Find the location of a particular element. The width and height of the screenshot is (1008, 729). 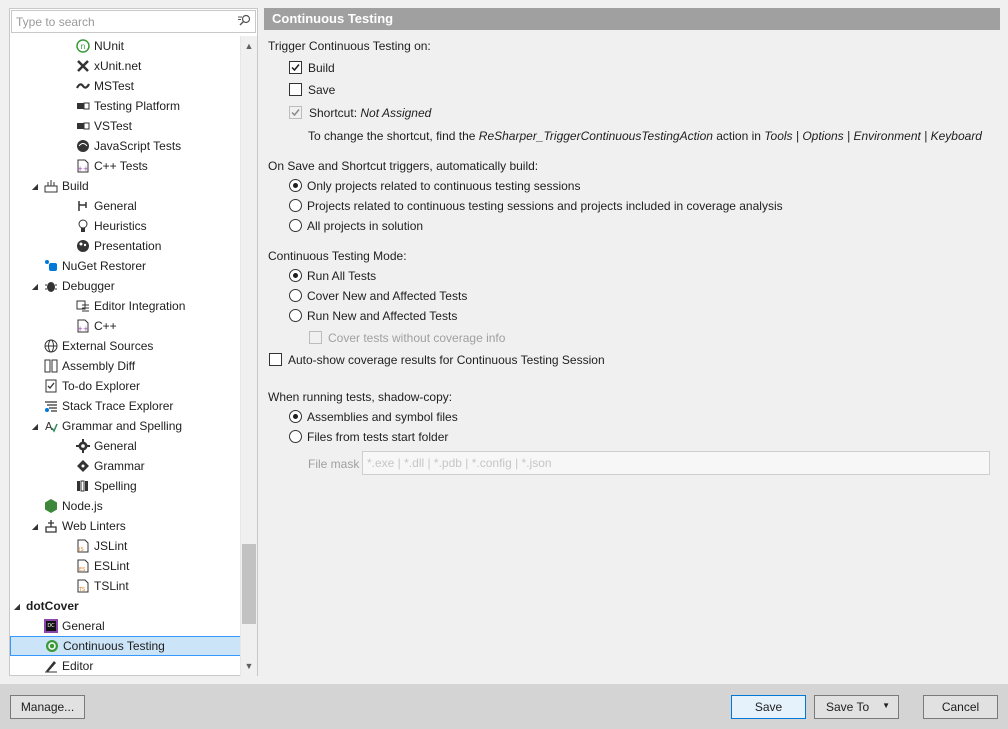

search-box is located at coordinates (133, 21).